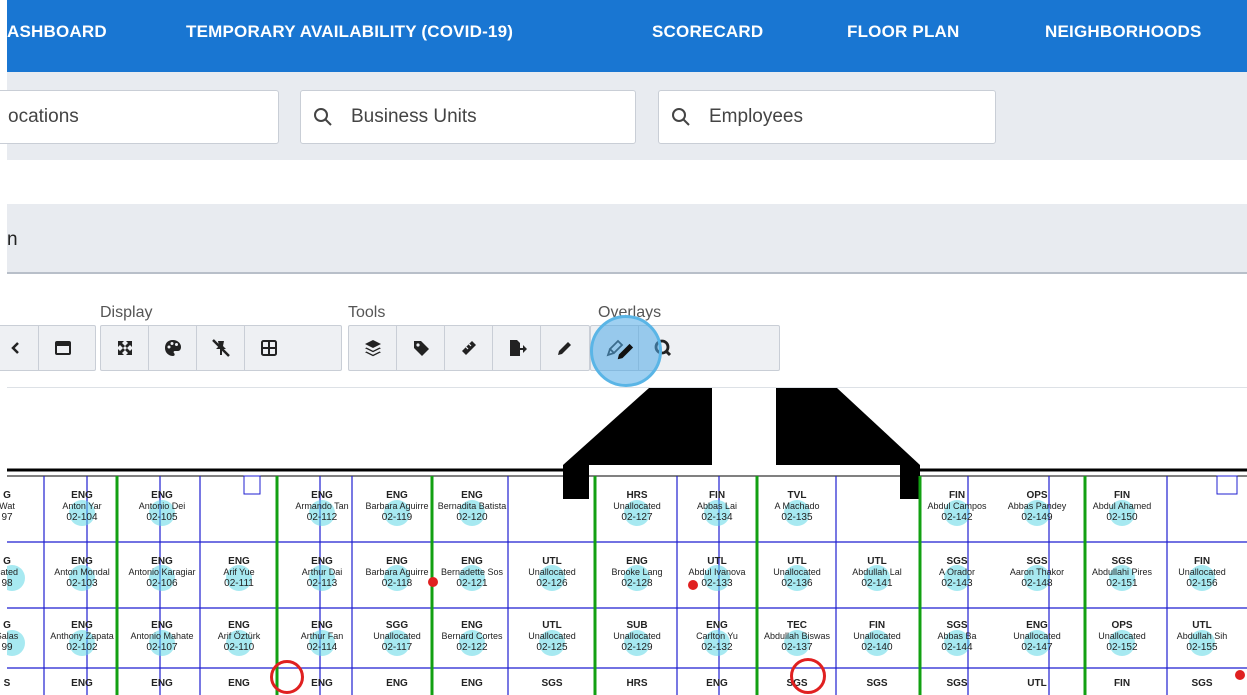 This screenshot has height=695, width=1247. What do you see at coordinates (322, 506) in the screenshot?
I see `desk-cell: ENG Armando Tan 02-112` at bounding box center [322, 506].